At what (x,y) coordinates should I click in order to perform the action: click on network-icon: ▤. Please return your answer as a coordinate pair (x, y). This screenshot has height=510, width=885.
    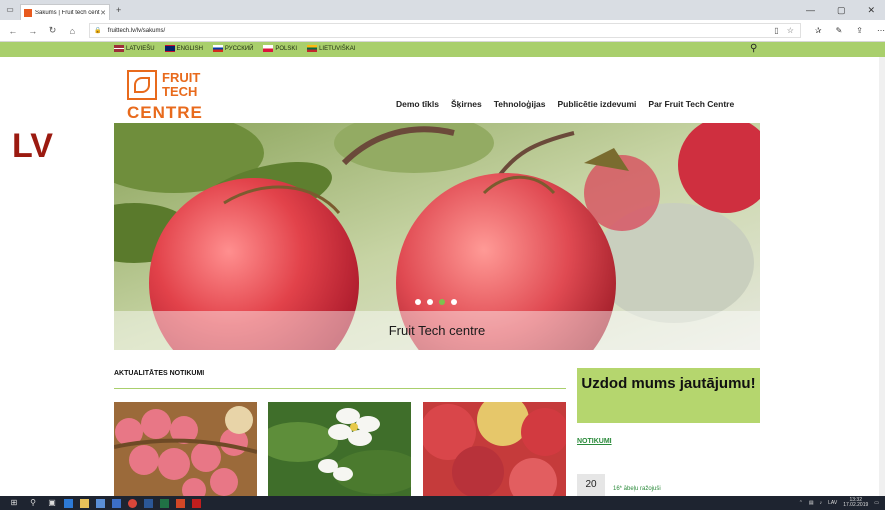
    Looking at the image, I should click on (811, 503).